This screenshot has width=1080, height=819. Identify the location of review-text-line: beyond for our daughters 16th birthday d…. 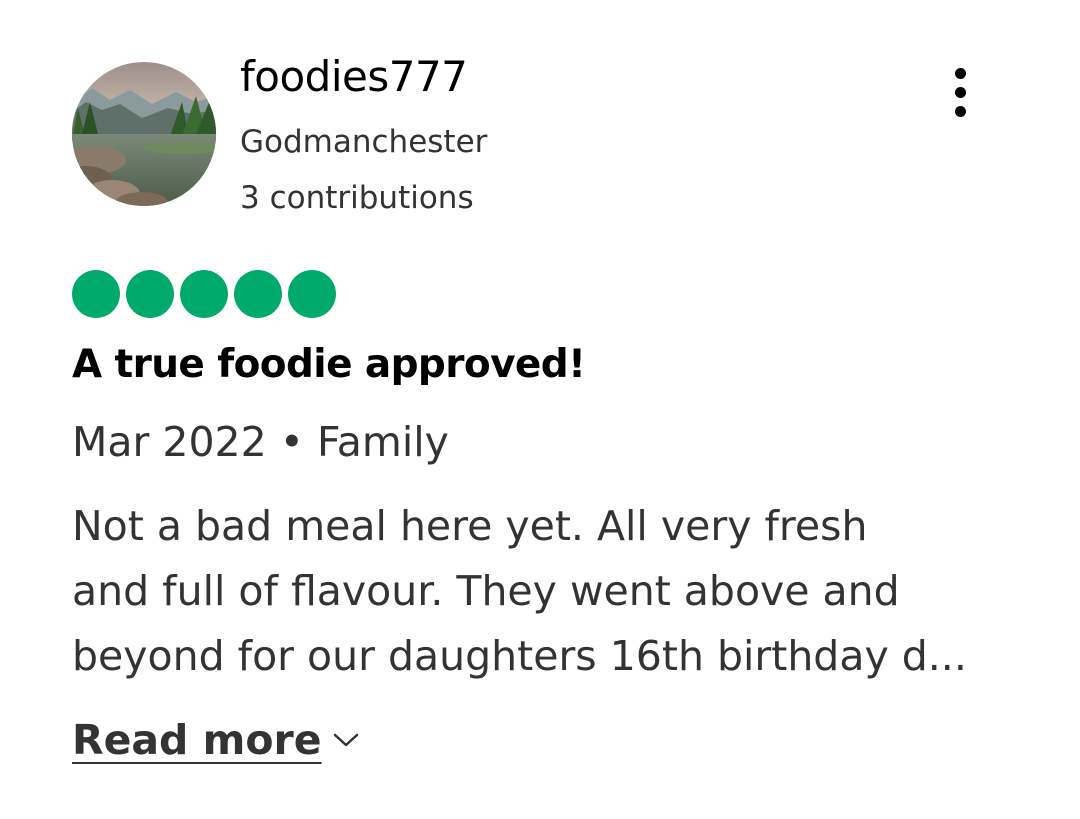
(519, 656).